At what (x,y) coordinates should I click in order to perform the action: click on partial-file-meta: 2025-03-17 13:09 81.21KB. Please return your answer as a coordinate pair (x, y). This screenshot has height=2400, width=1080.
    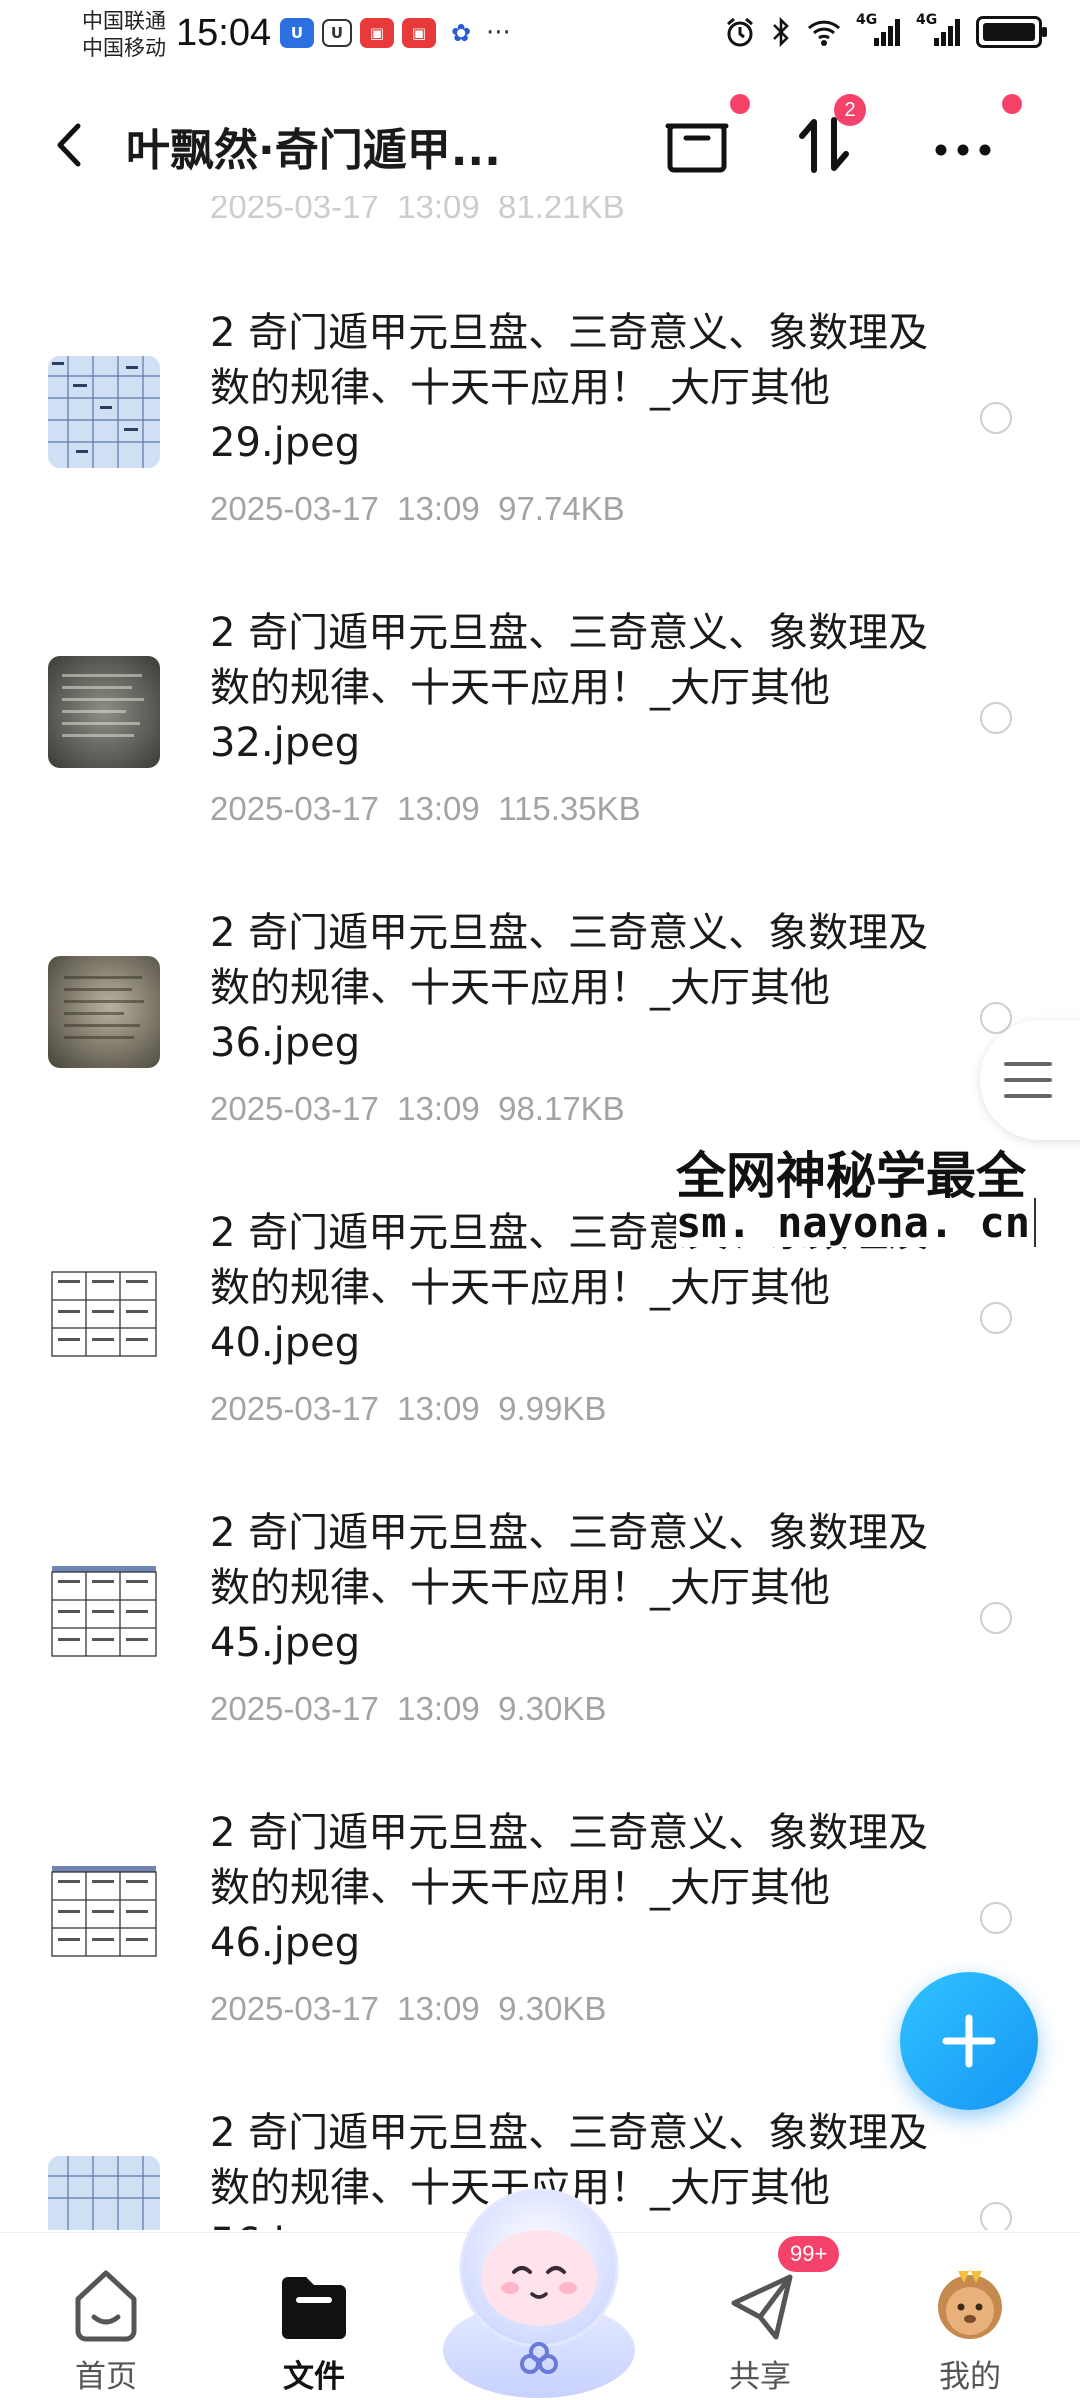
    Looking at the image, I should click on (417, 210).